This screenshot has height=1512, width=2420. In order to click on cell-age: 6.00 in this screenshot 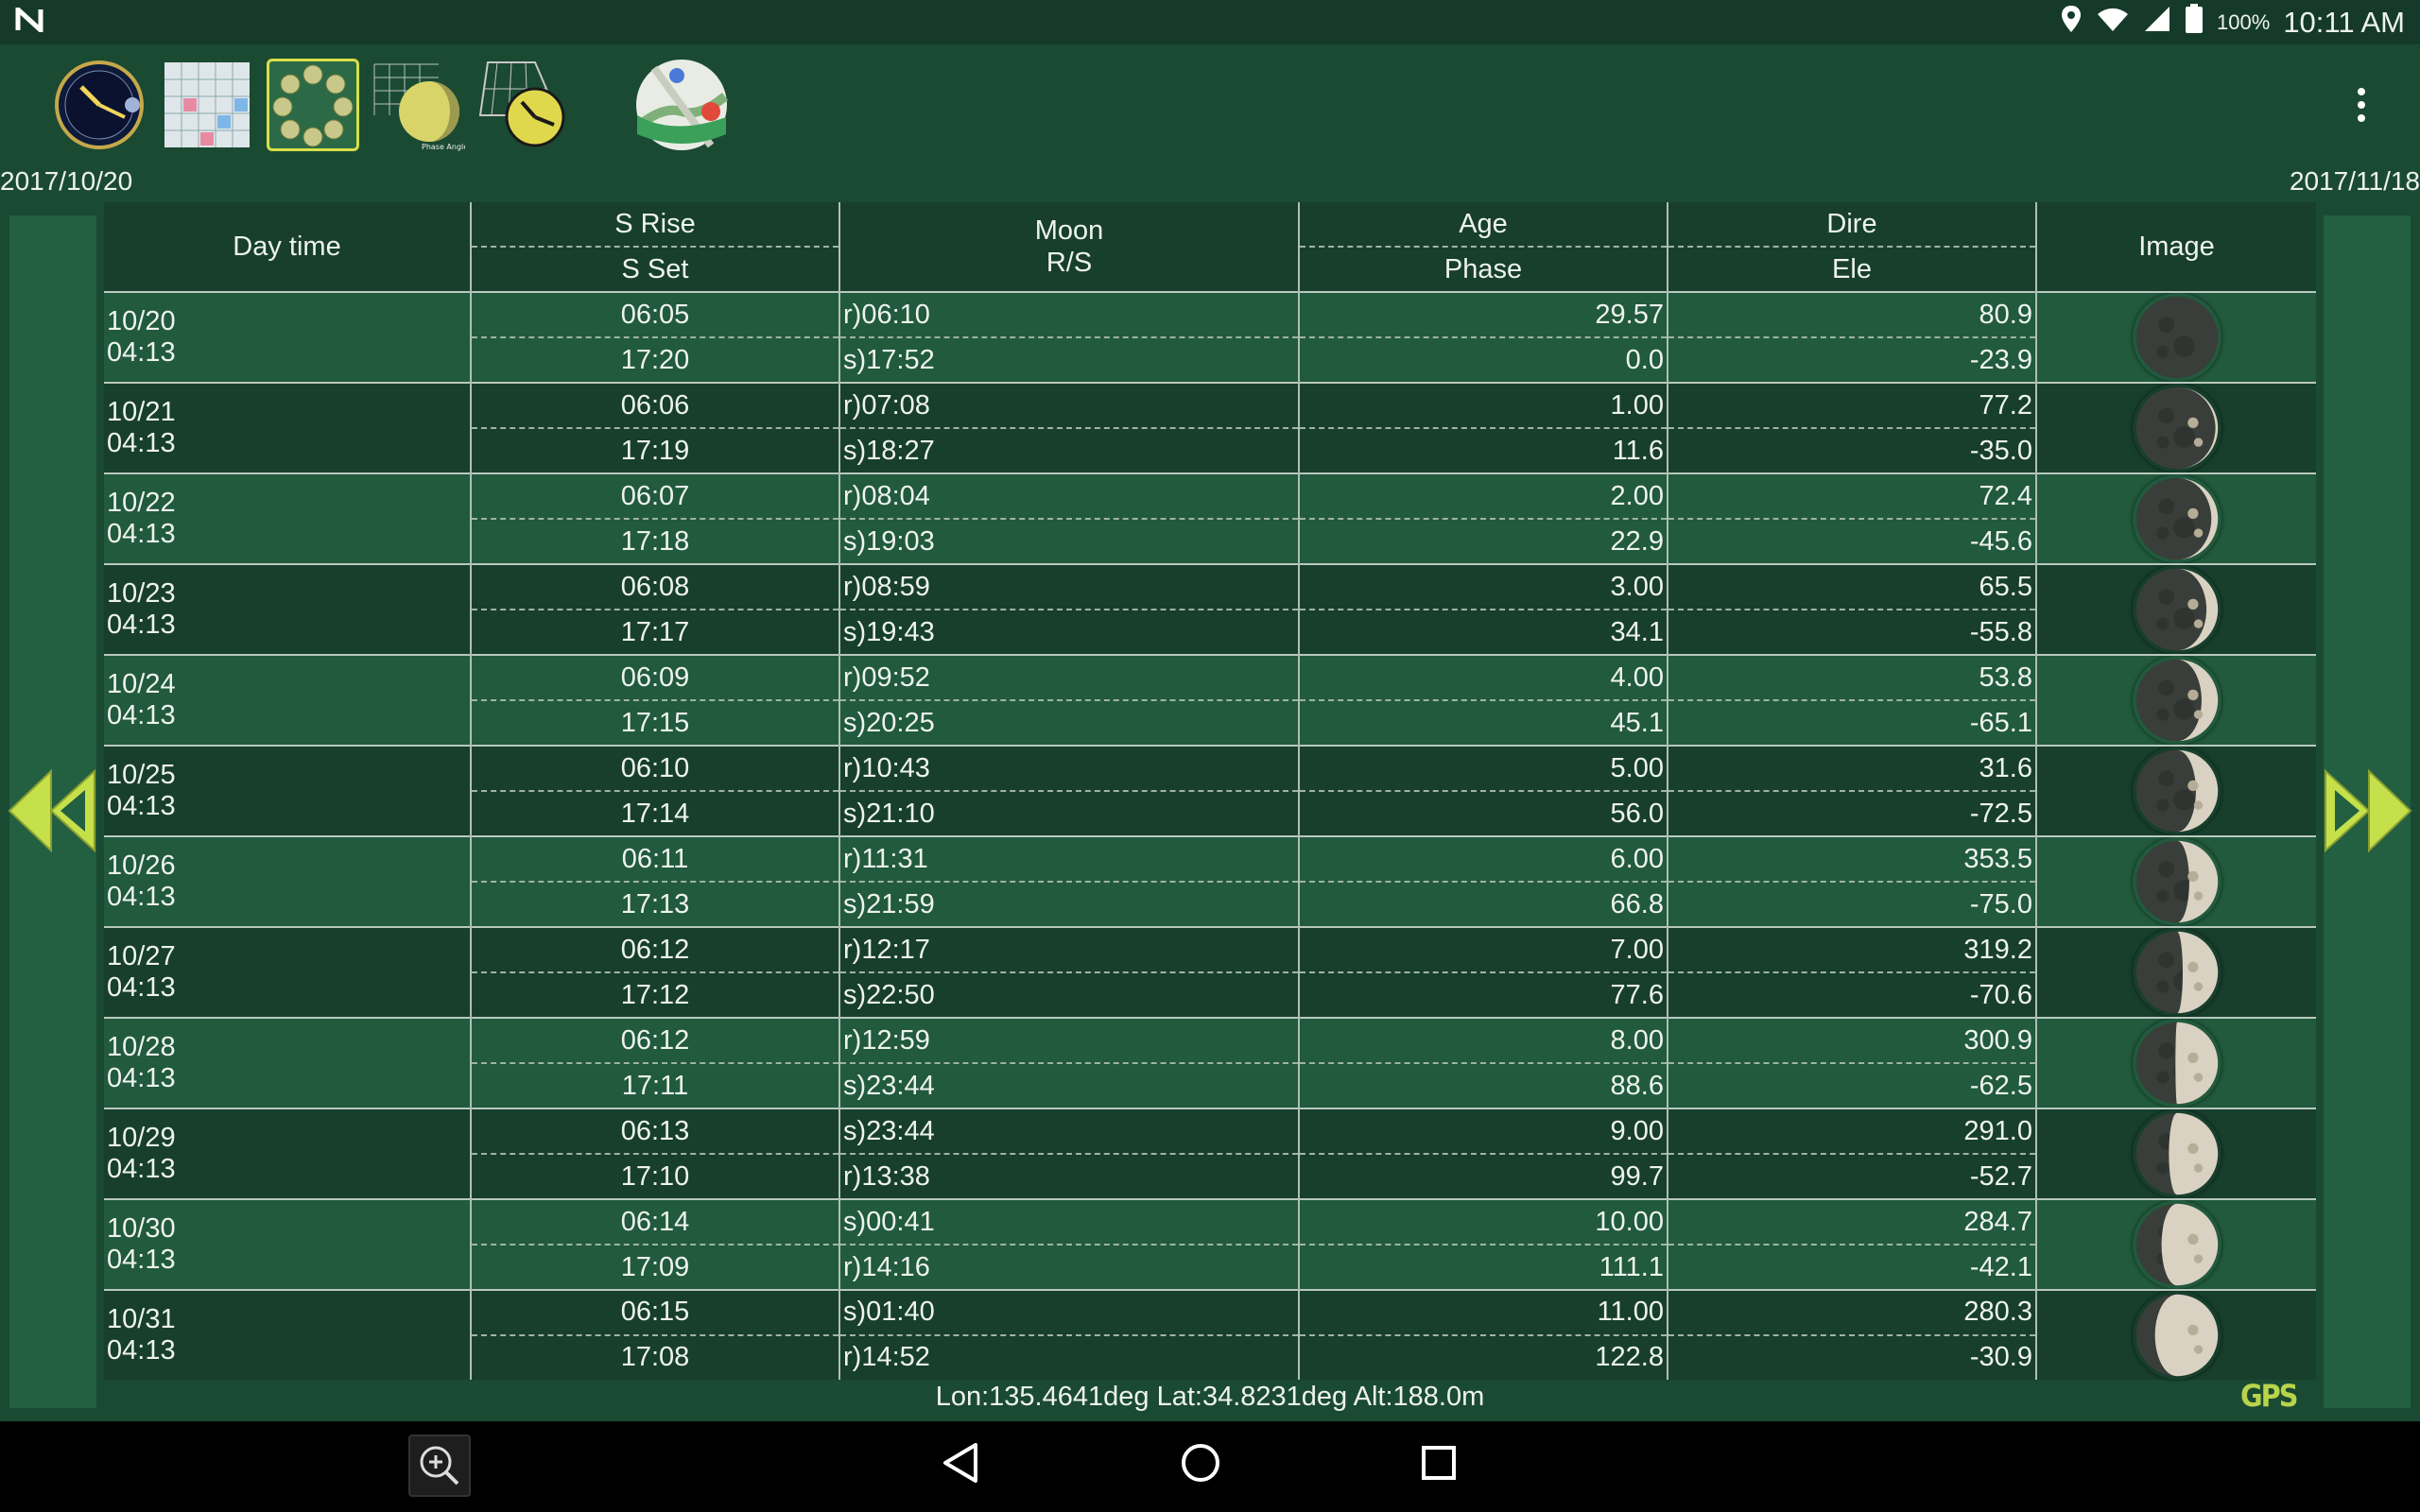, I will do `click(1483, 859)`.